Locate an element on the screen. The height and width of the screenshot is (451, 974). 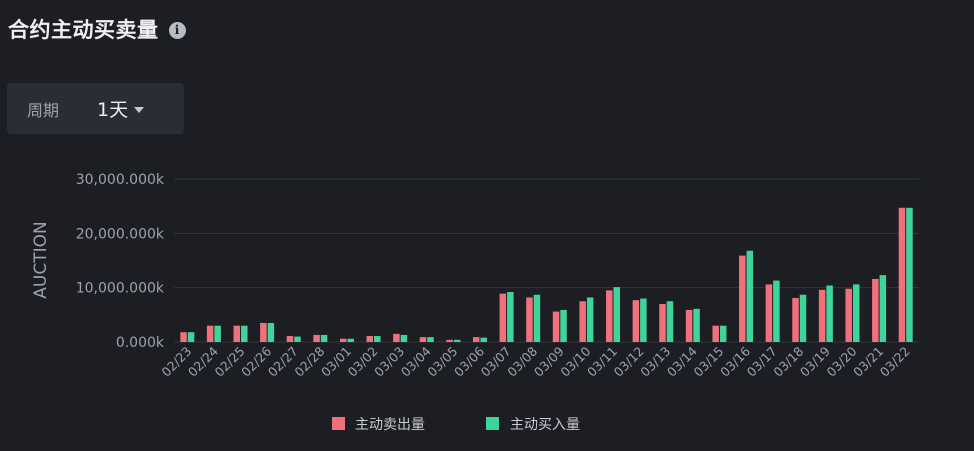
y-tick-label: 20,000.000k is located at coordinates (120, 234).